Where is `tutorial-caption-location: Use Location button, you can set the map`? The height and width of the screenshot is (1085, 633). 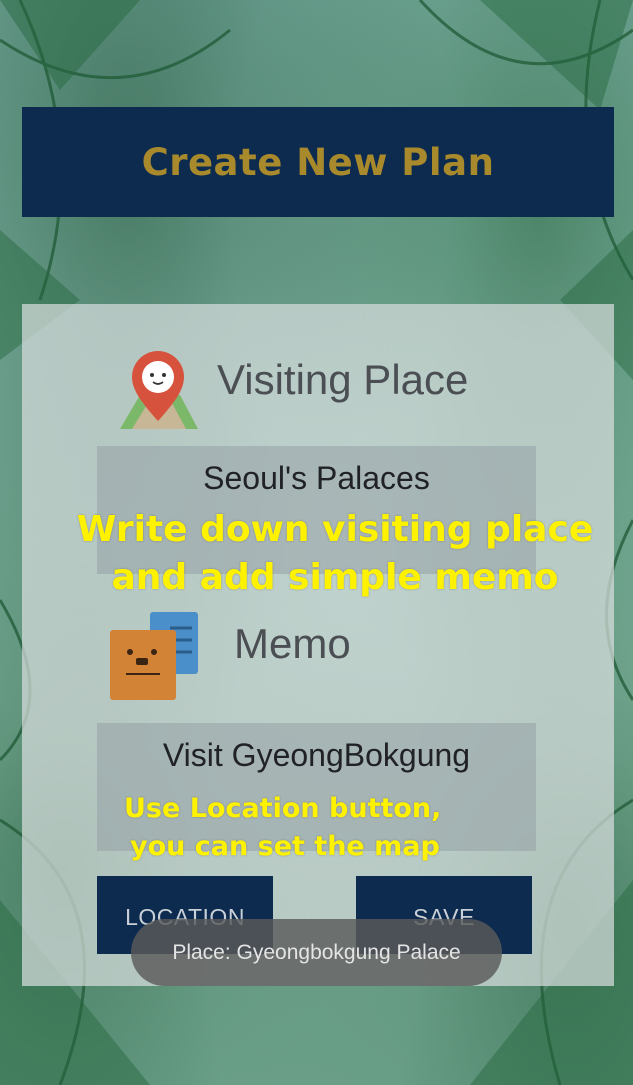 tutorial-caption-location: Use Location button, you can set the map is located at coordinates (290, 828).